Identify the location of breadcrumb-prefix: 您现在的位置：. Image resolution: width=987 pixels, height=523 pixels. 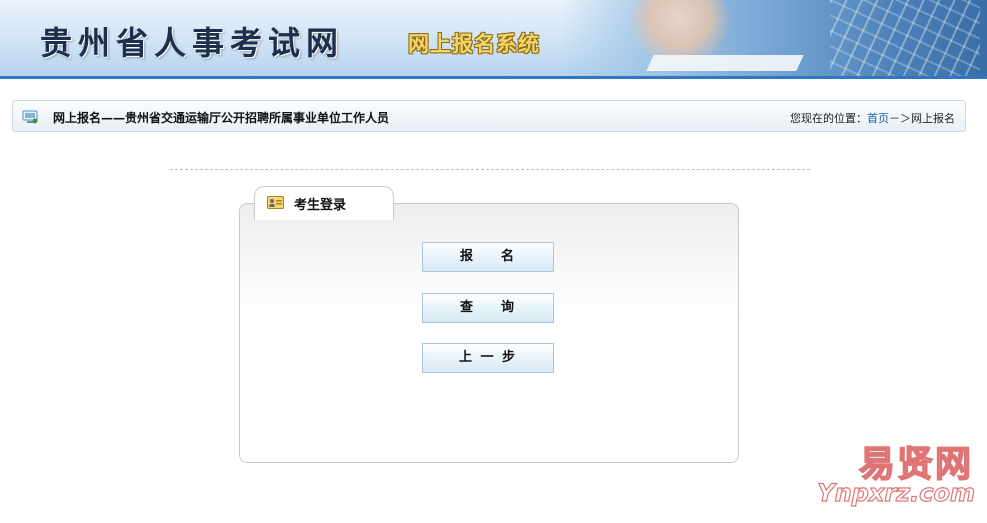
(828, 118).